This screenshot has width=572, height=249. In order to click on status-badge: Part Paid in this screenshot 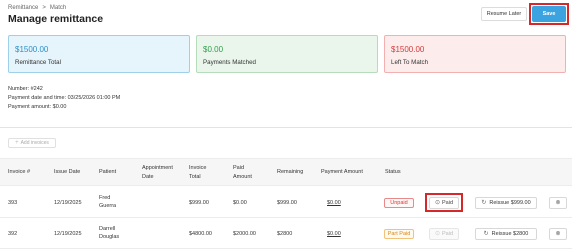, I will do `click(399, 234)`.